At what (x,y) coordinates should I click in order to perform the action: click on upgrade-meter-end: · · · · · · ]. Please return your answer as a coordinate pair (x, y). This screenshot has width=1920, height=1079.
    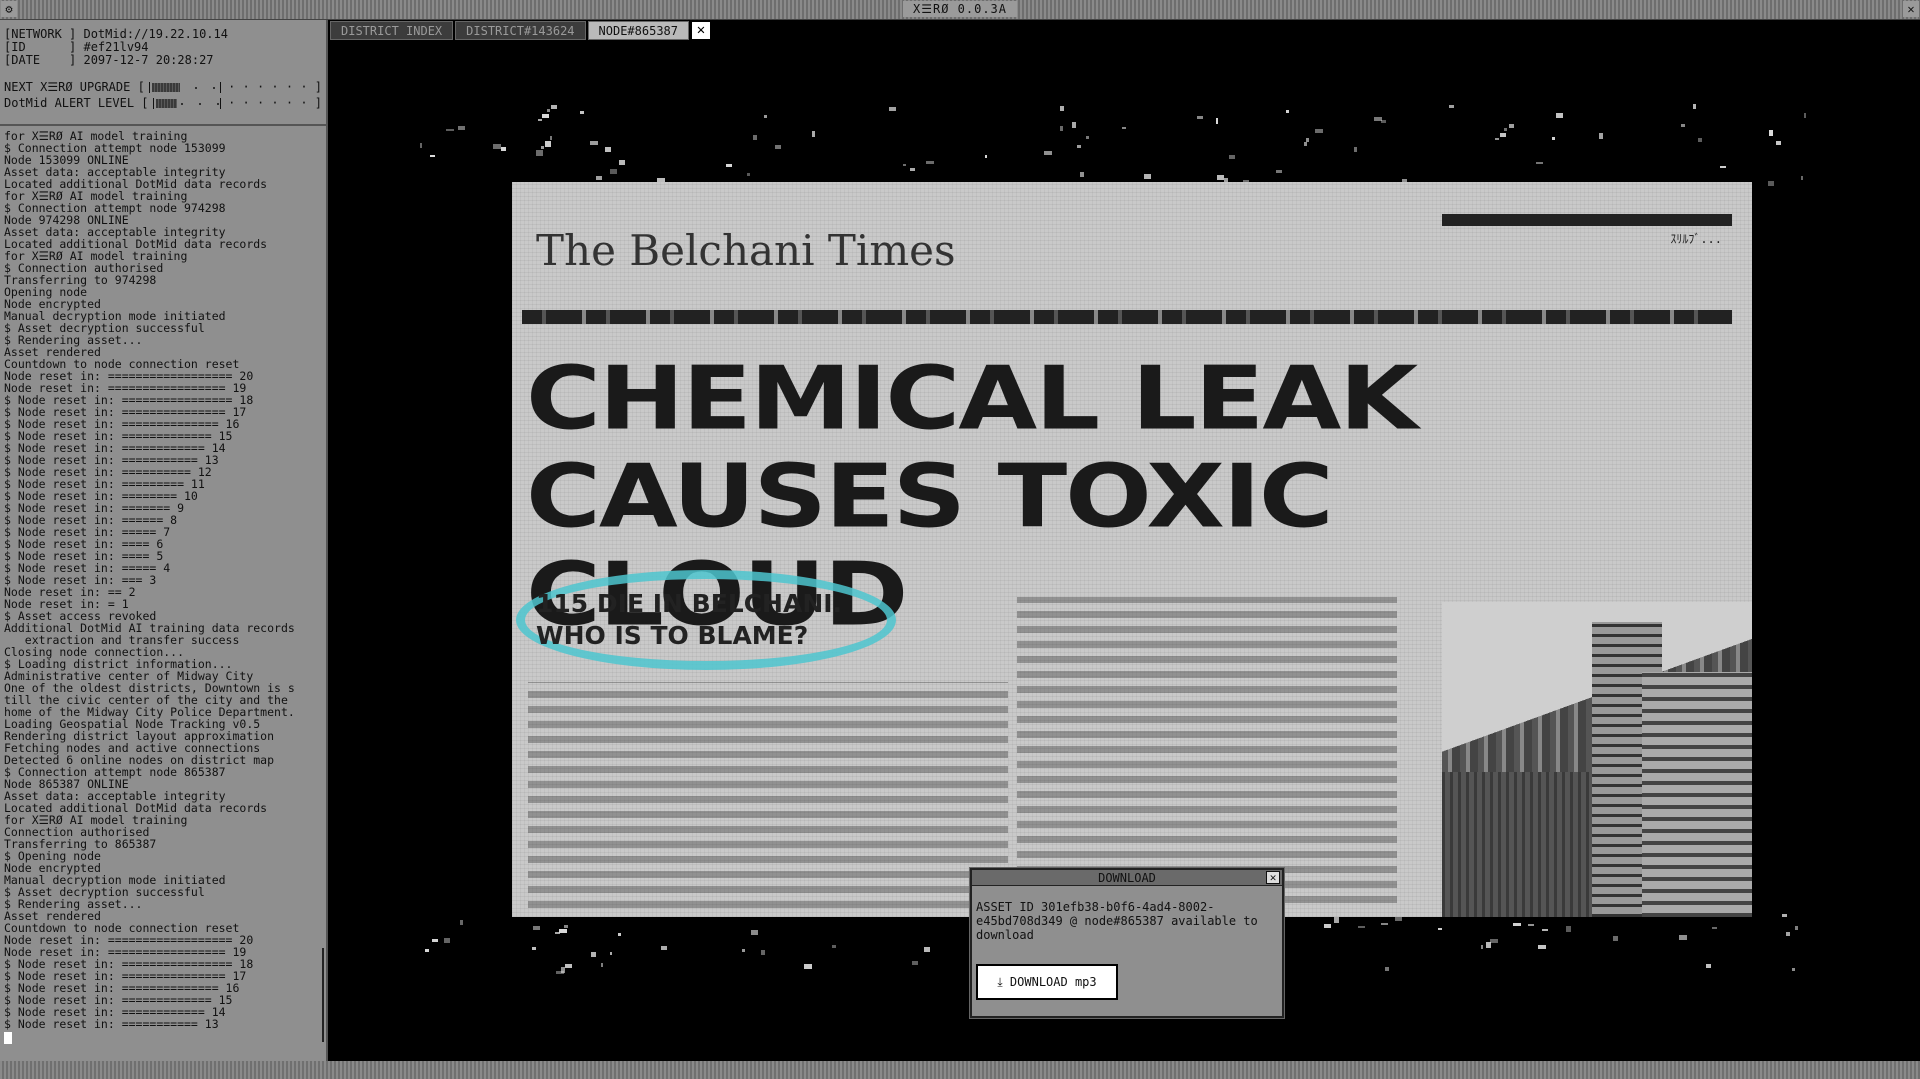
    Looking at the image, I should click on (271, 86).